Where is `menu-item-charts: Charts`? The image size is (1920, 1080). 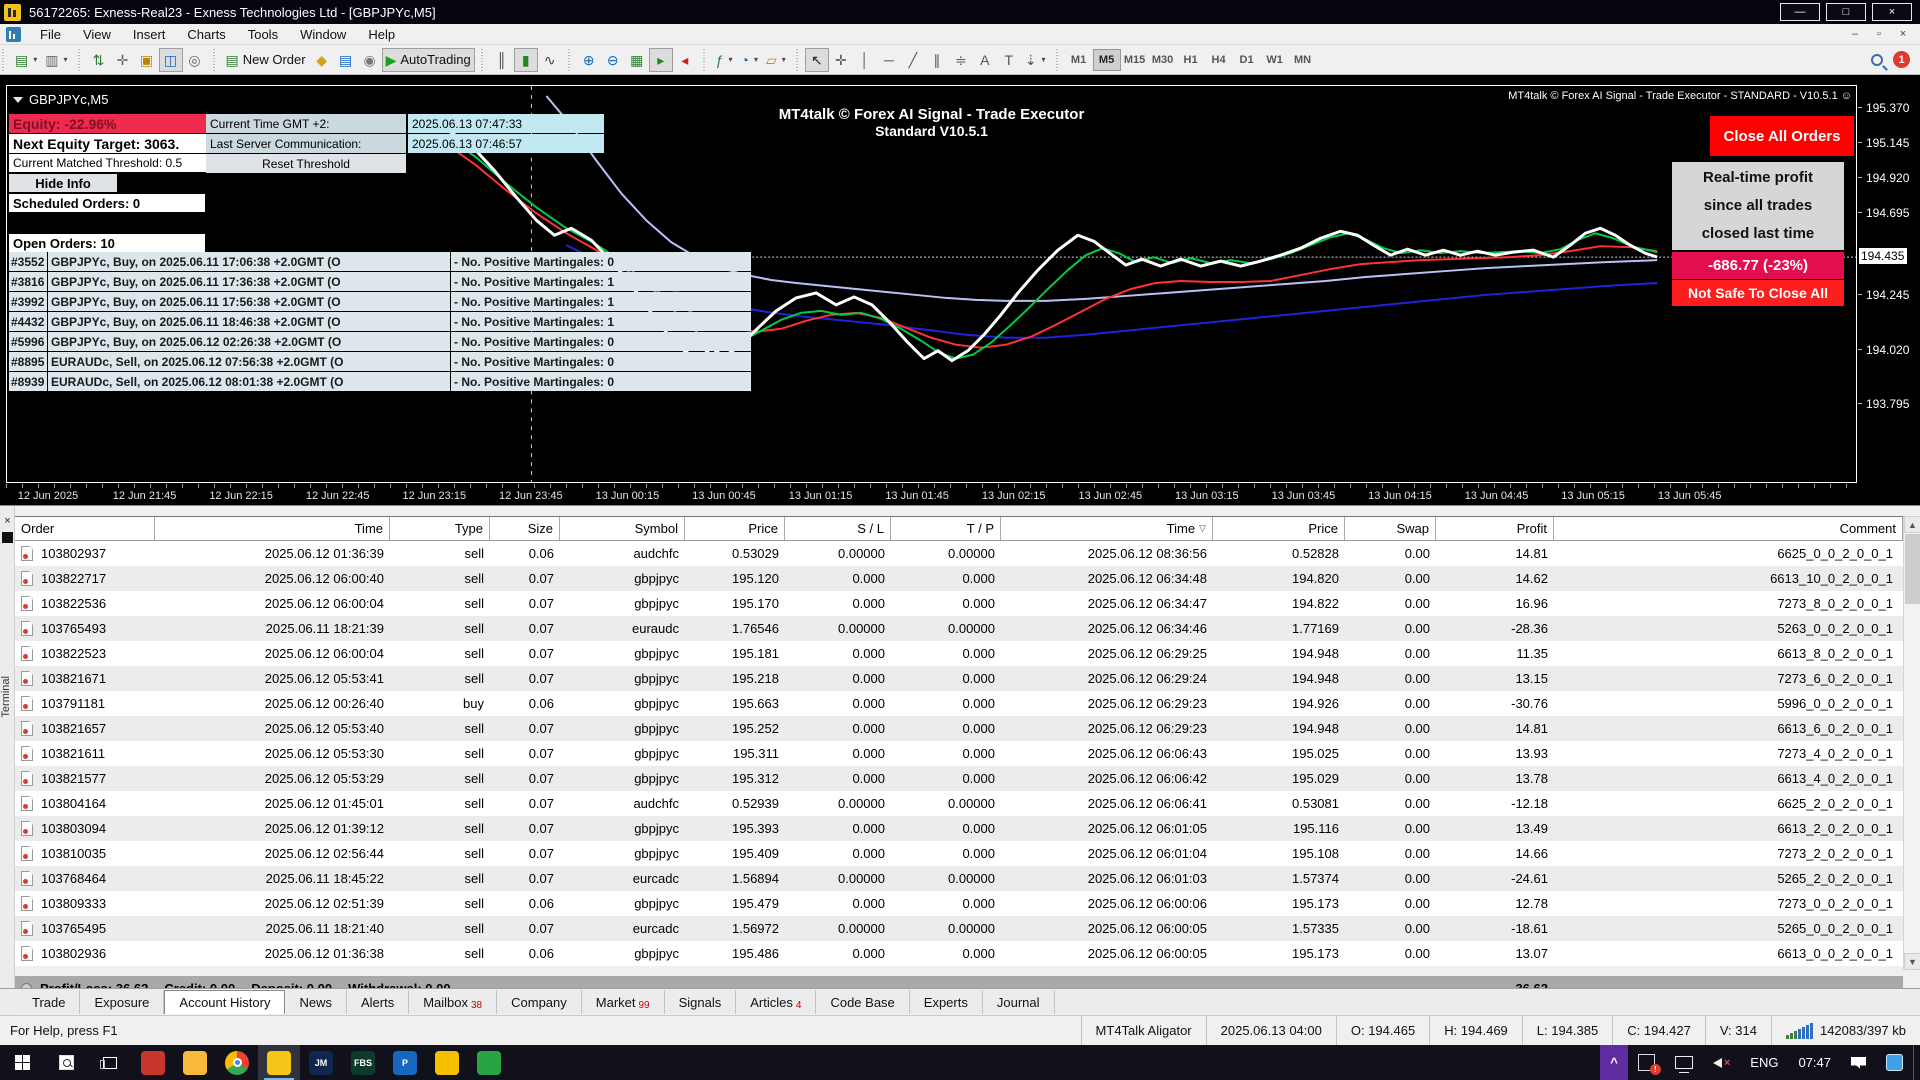 menu-item-charts: Charts is located at coordinates (206, 34).